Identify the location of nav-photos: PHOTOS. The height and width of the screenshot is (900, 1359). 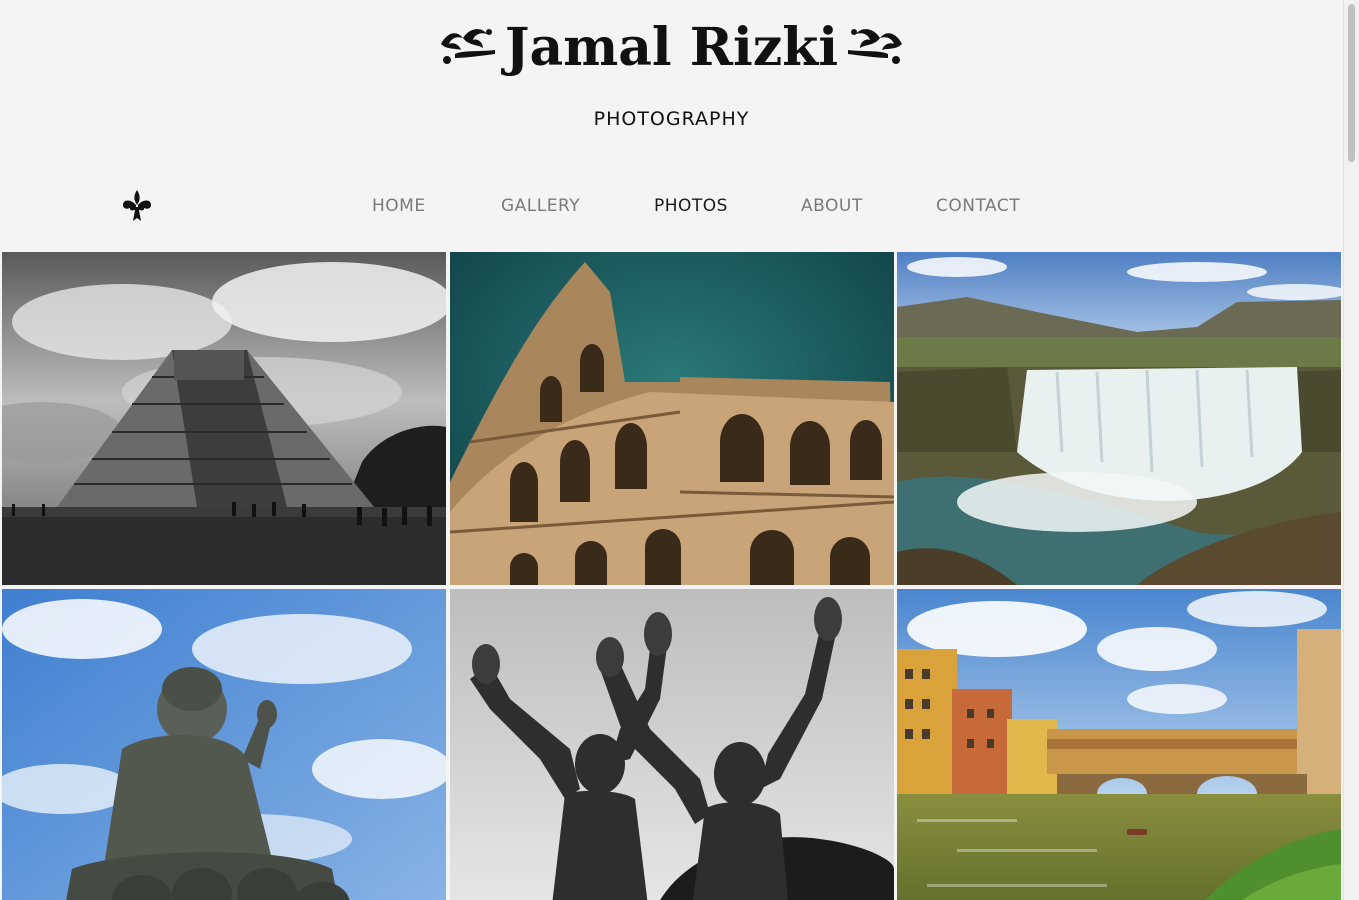
(691, 206).